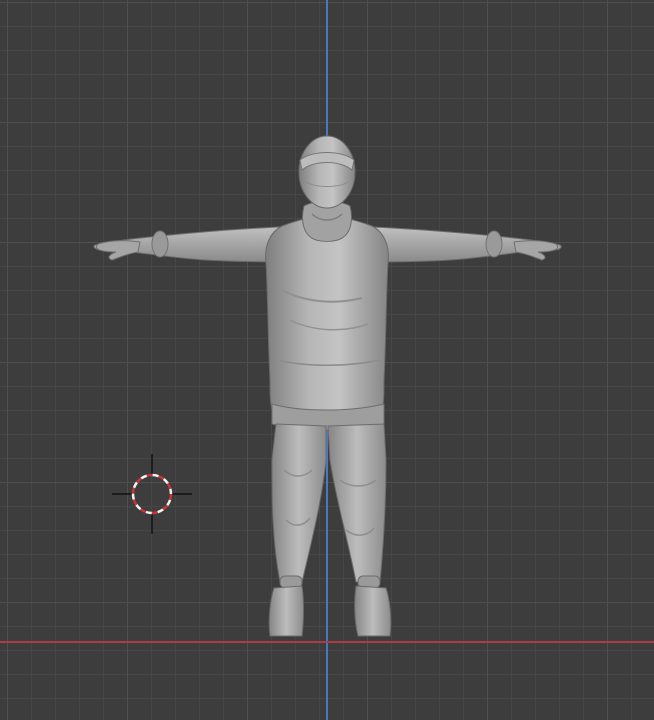  I want to click on left-leg, so click(299, 503).